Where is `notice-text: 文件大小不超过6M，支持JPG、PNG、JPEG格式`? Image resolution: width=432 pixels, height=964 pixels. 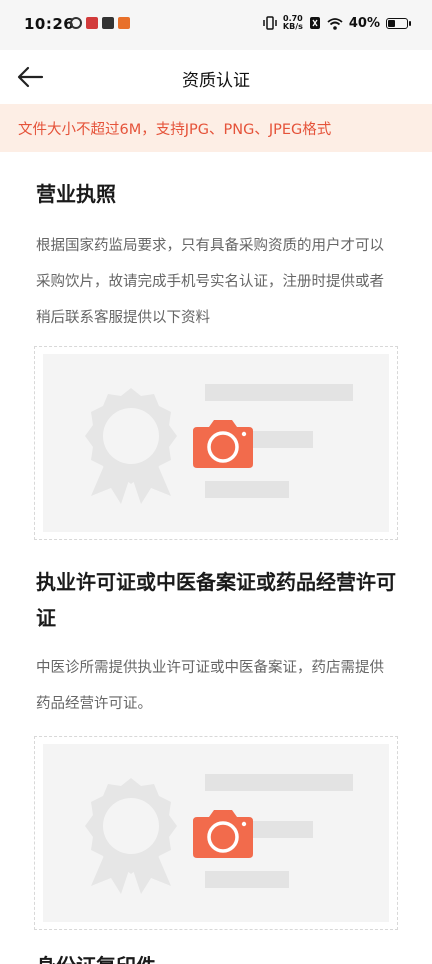 notice-text: 文件大小不超过6M，支持JPG、PNG、JPEG格式 is located at coordinates (175, 130).